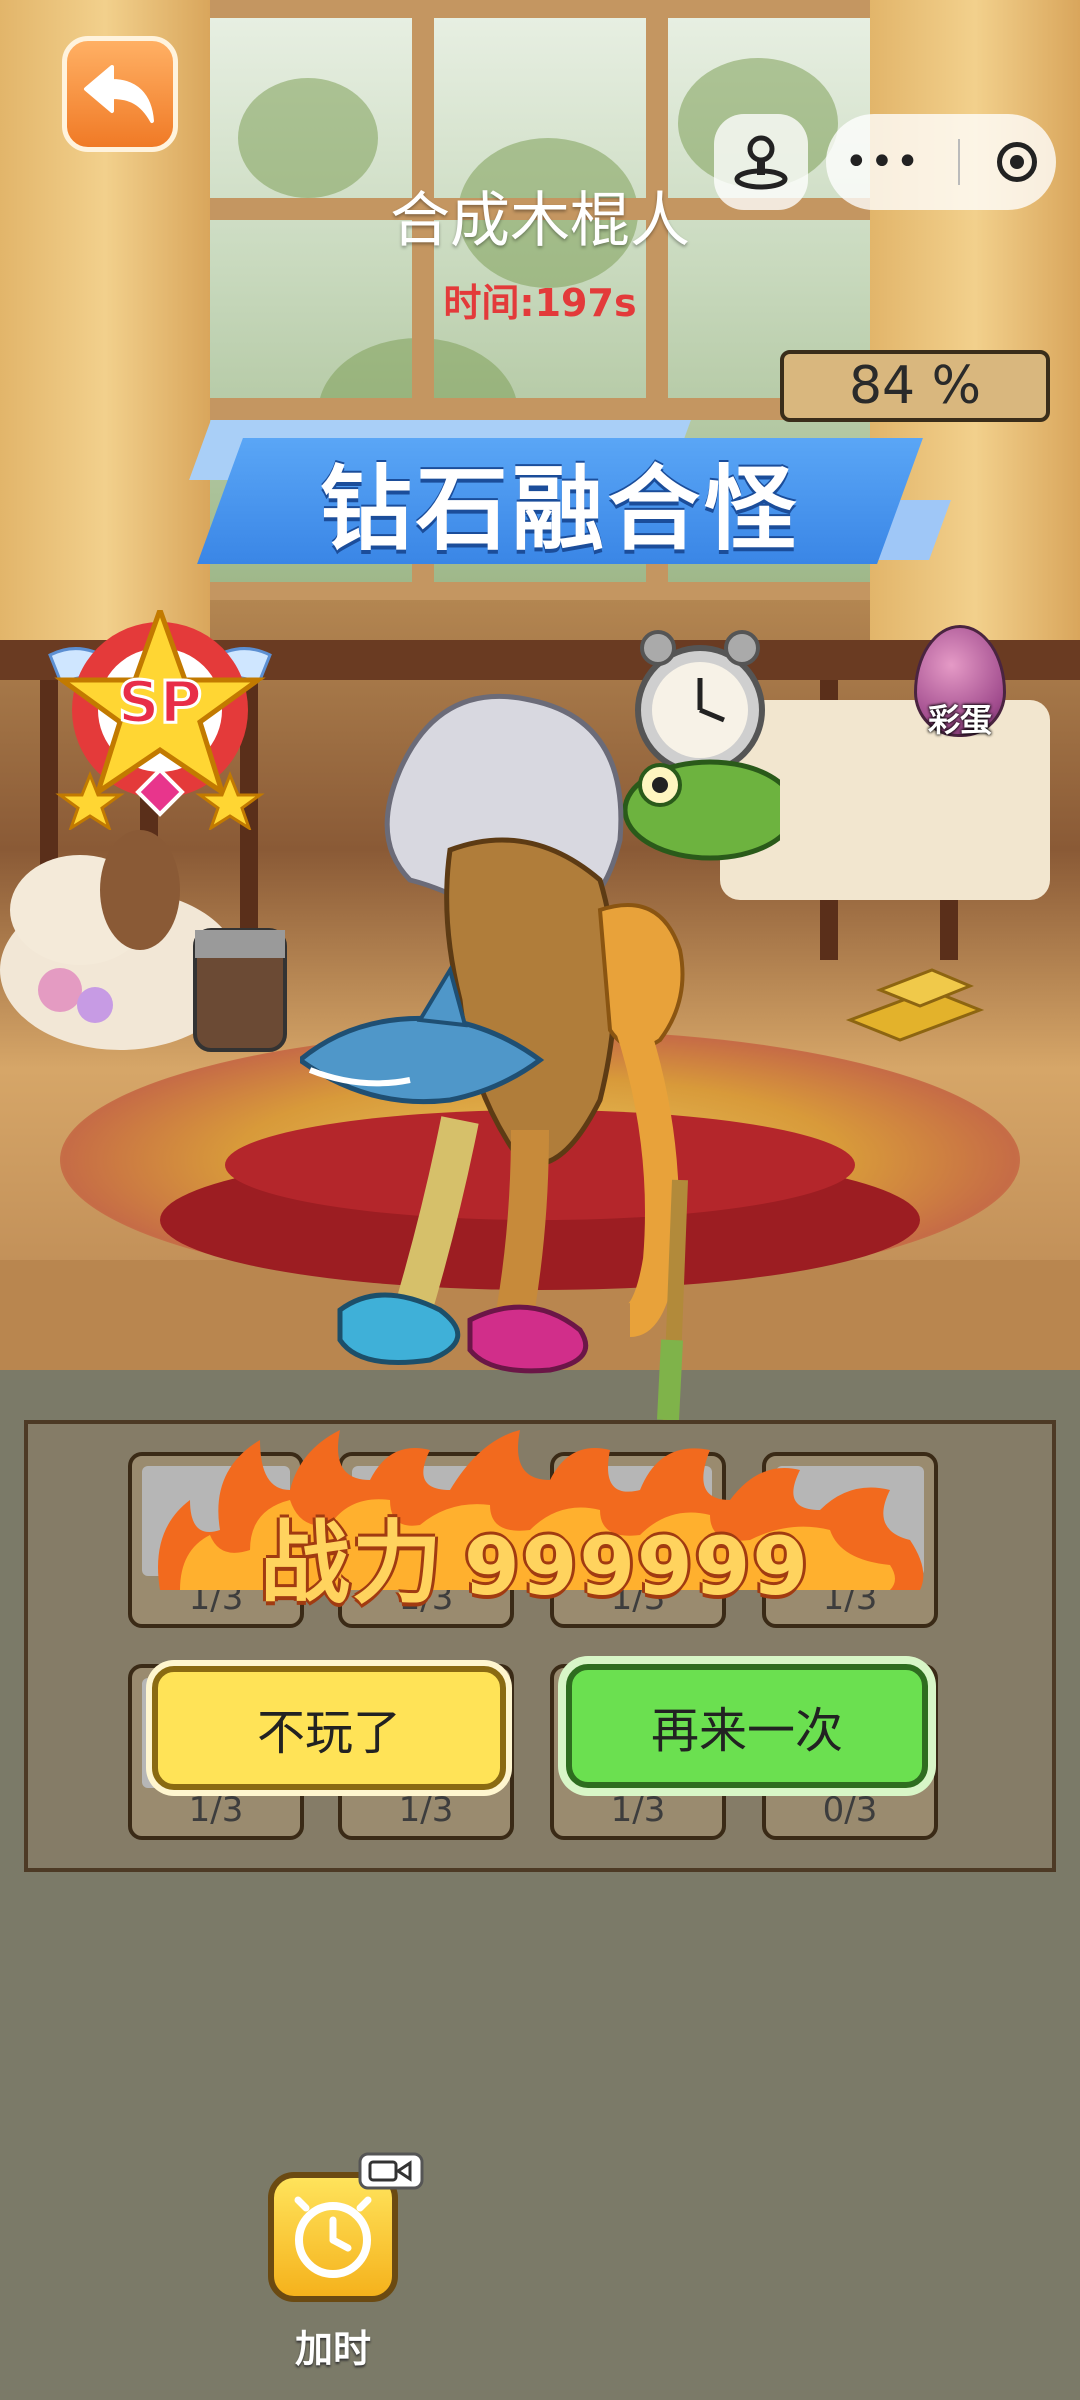 Image resolution: width=1080 pixels, height=2400 pixels. I want to click on page-title: 合成木棍人, so click(540, 221).